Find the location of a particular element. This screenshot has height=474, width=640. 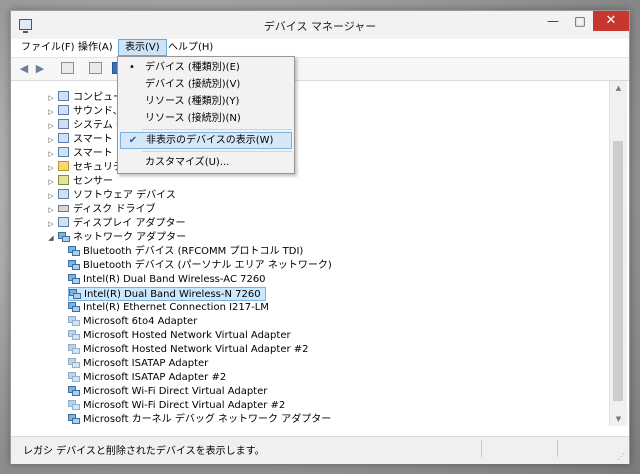

menu-bar: ファイル(F) 操作(A) 表示(V) ヘルプ(H) is located at coordinates (320, 48).